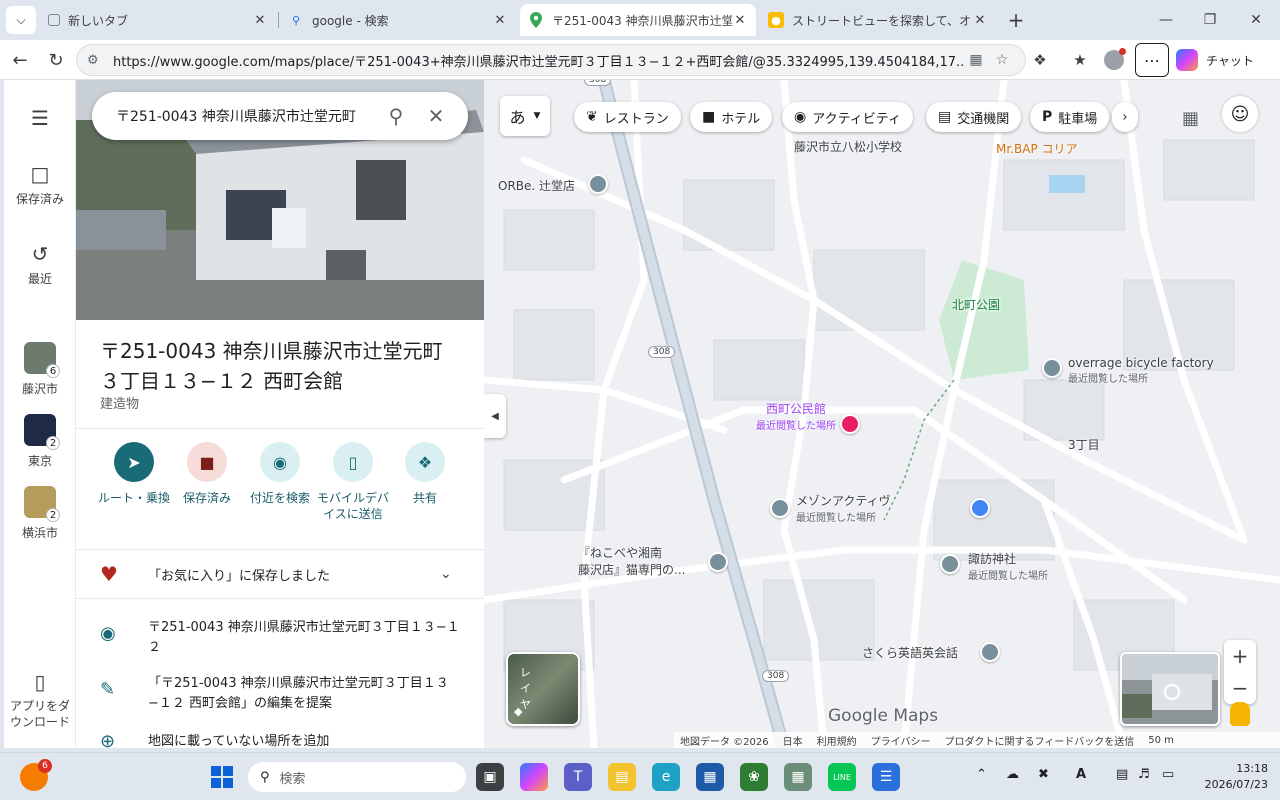 This screenshot has height=800, width=1280. I want to click on onedrive-icon: ☁, so click(1012, 774).